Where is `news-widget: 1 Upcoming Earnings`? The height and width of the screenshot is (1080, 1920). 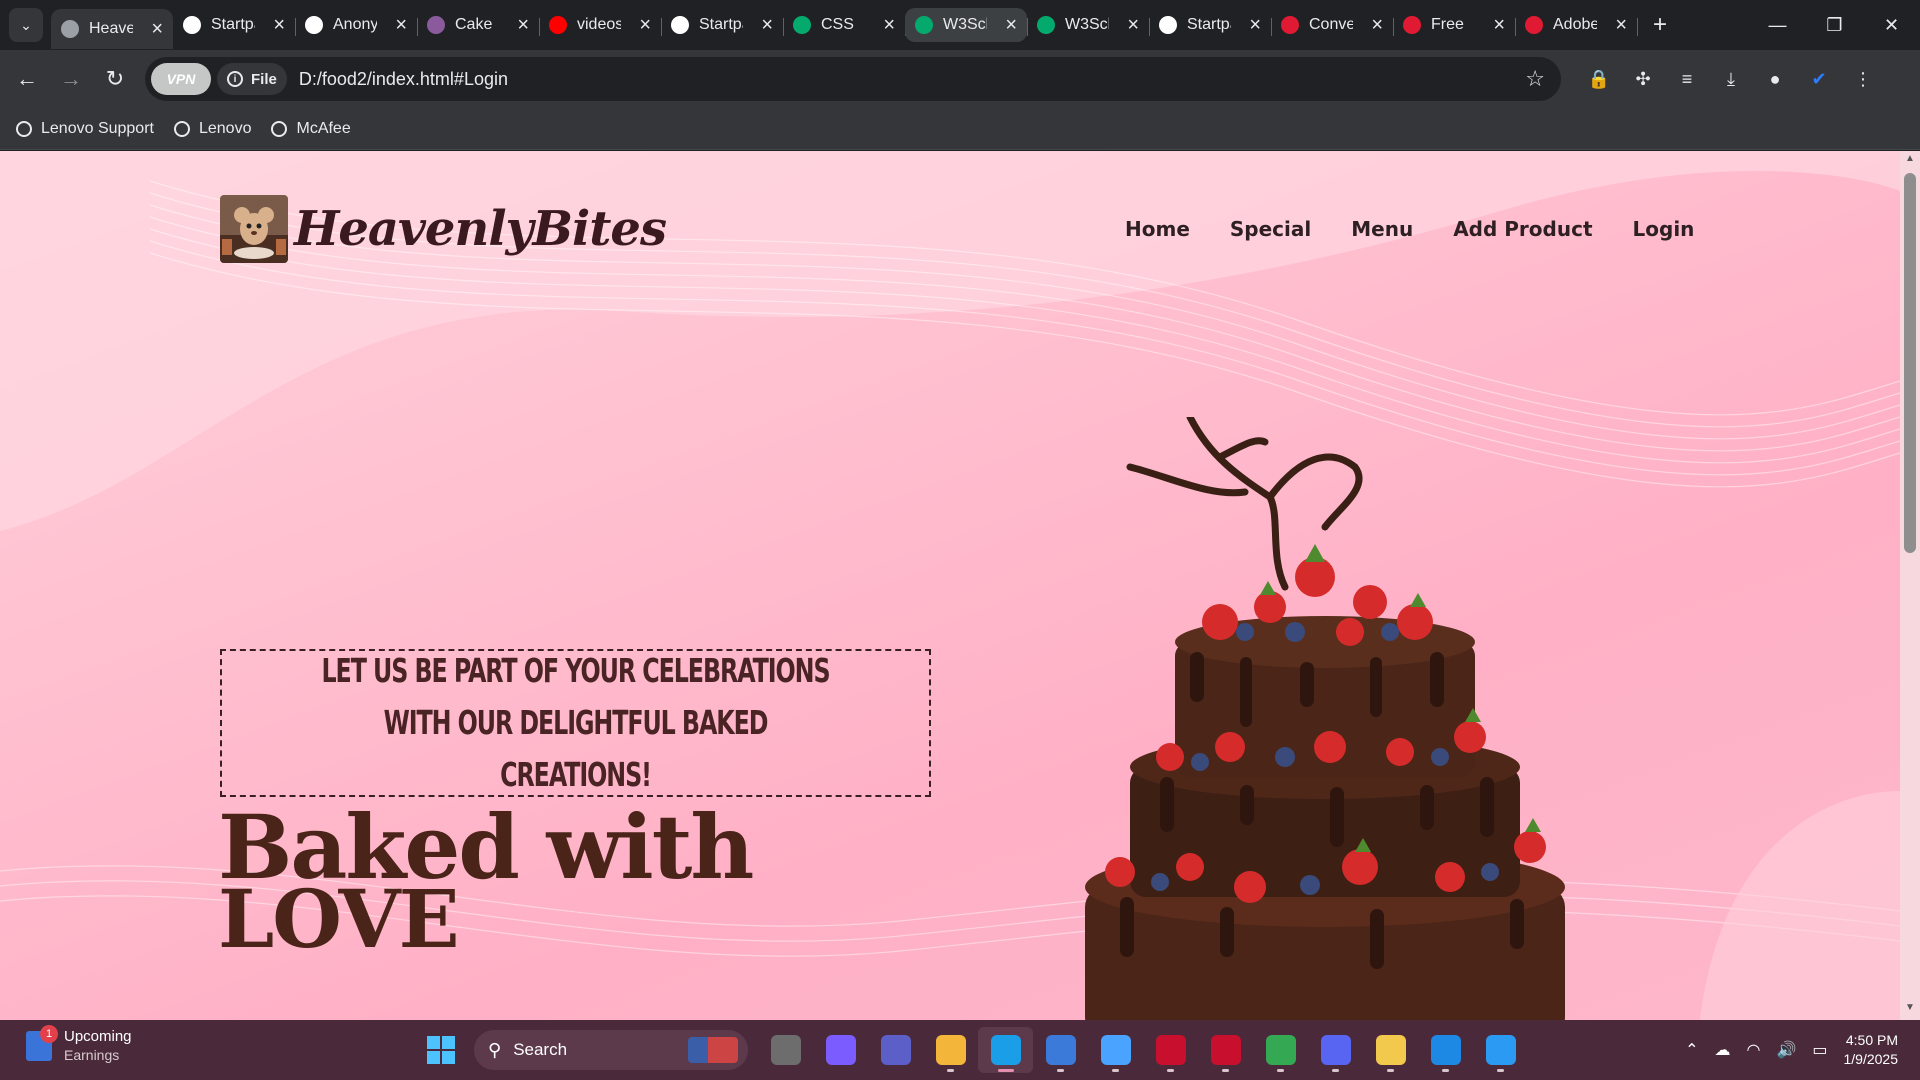 news-widget: 1 Upcoming Earnings is located at coordinates (79, 1044).